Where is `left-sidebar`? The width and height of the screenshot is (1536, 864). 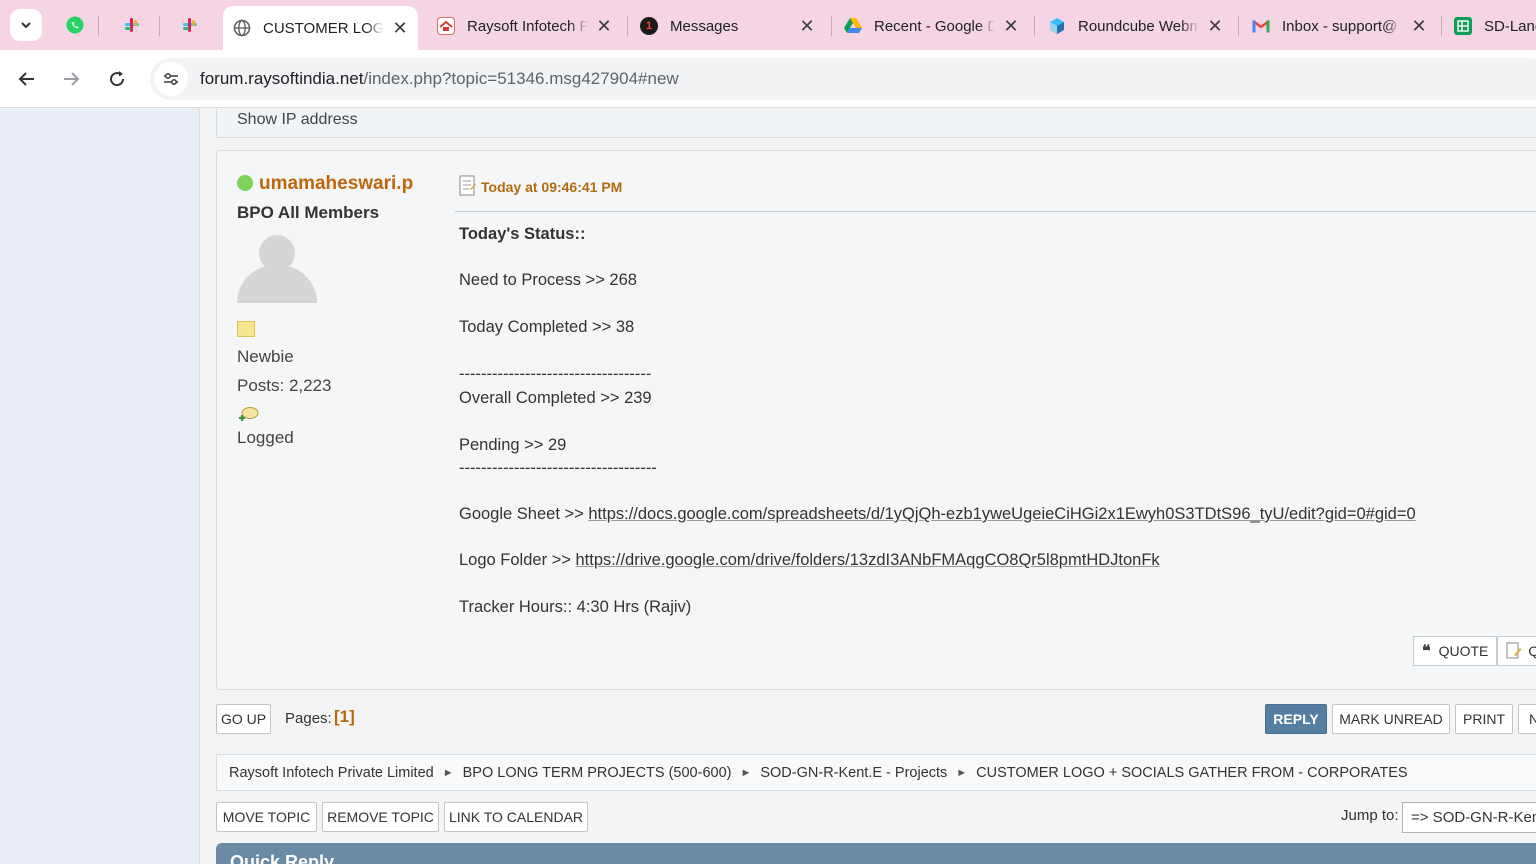 left-sidebar is located at coordinates (100, 486).